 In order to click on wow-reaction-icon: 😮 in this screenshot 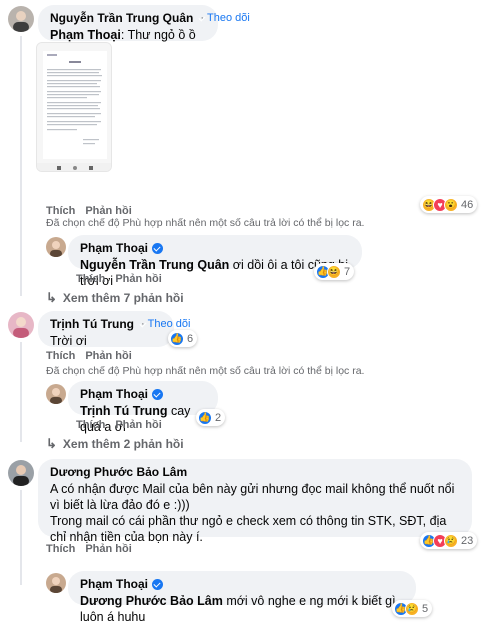, I will do `click(451, 204)`.